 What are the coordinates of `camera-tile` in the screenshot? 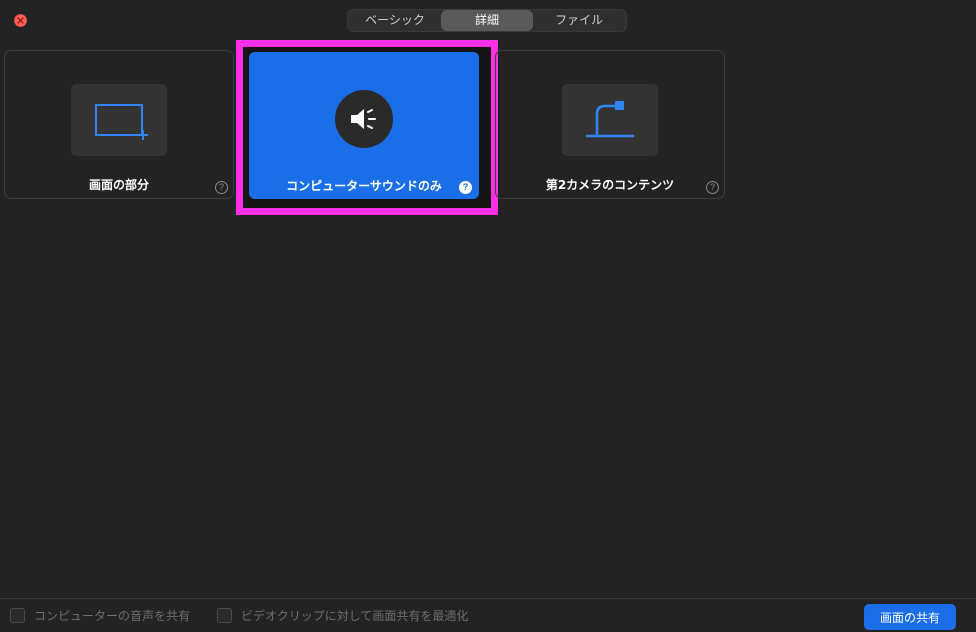 It's located at (610, 120).